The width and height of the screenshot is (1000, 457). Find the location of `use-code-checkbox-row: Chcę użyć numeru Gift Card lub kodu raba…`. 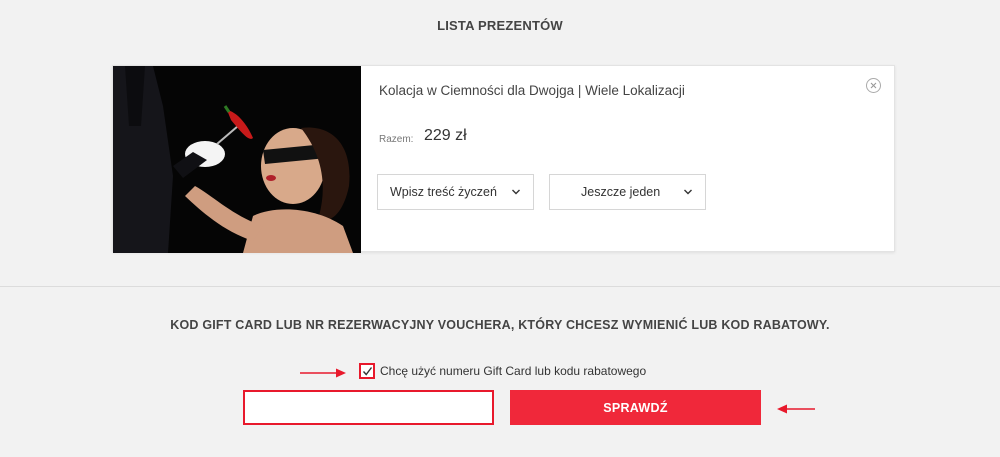

use-code-checkbox-row: Chcę użyć numeru Gift Card lub kodu raba… is located at coordinates (502, 371).